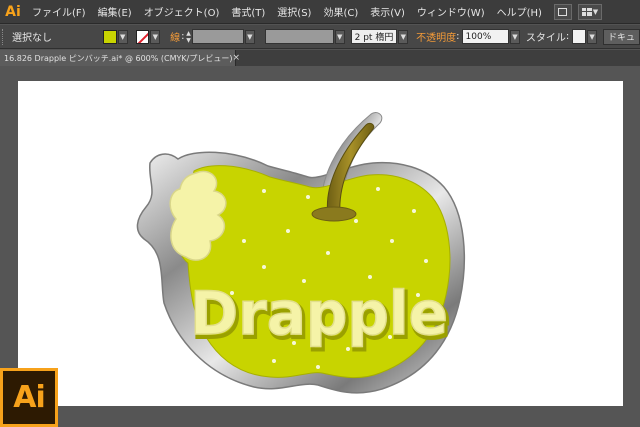 The height and width of the screenshot is (427, 640). What do you see at coordinates (595, 11) in the screenshot?
I see `chevron-down-icon: ▼` at bounding box center [595, 11].